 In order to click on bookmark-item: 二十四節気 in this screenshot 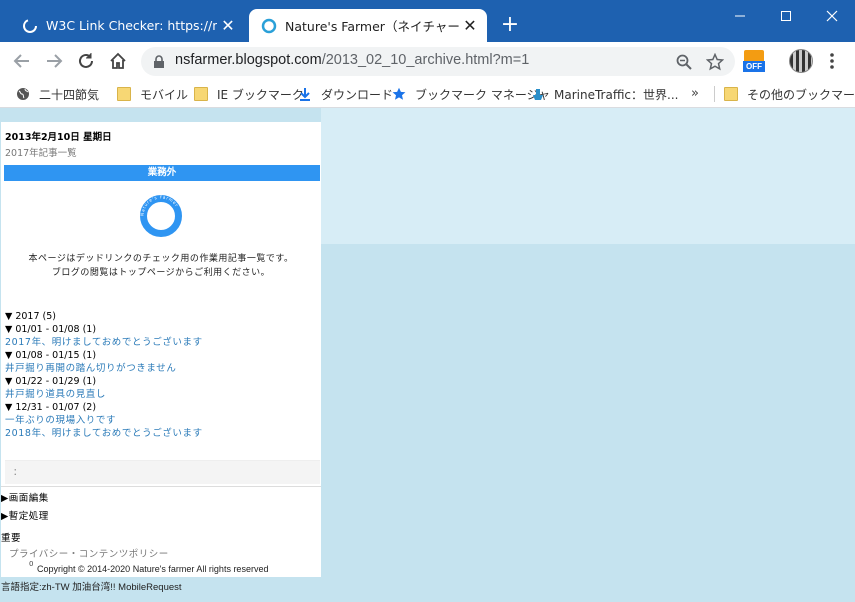, I will do `click(57, 94)`.